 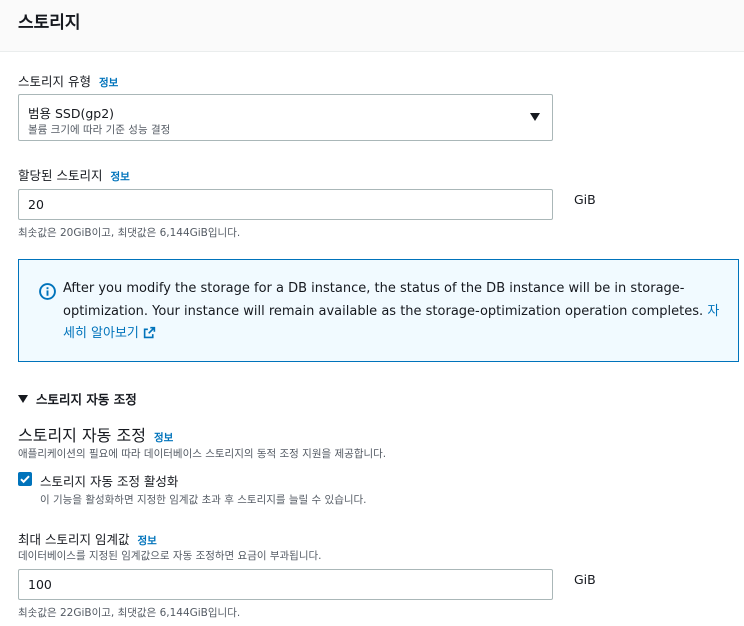 I want to click on storage-autoscaling-heading-text: 스토리지 자동 조정, so click(x=82, y=435).